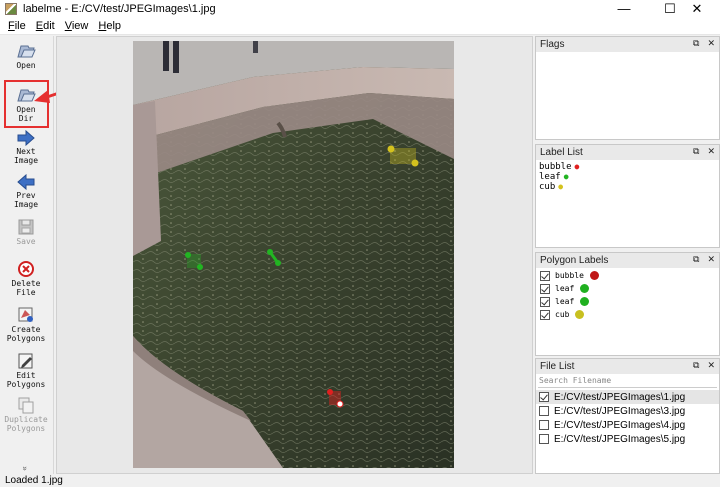 The width and height of the screenshot is (720, 487). I want to click on menu-bar: File Edit View Help, so click(360, 26).